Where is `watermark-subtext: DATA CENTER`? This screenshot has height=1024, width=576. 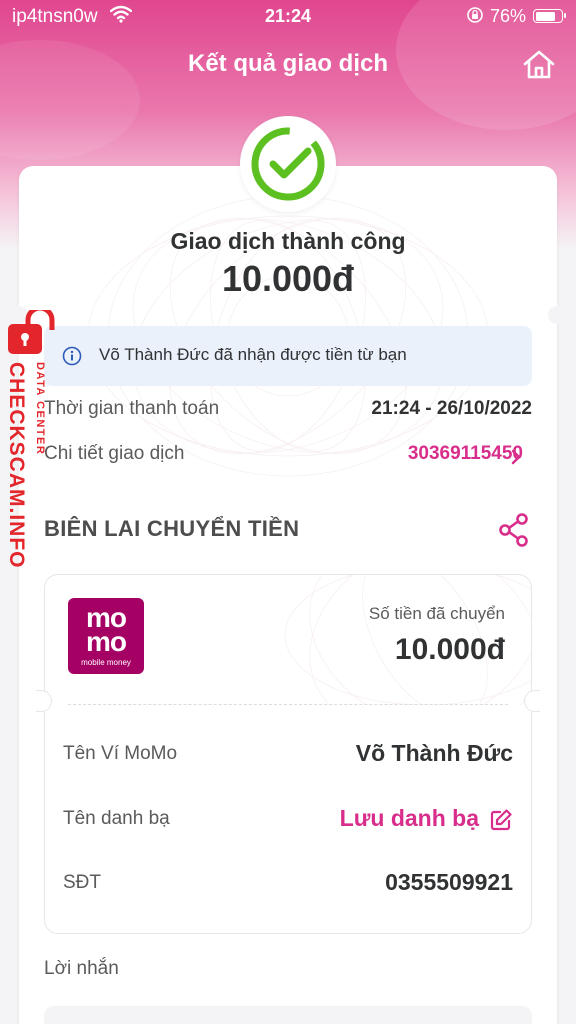 watermark-subtext: DATA CENTER is located at coordinates (40, 409).